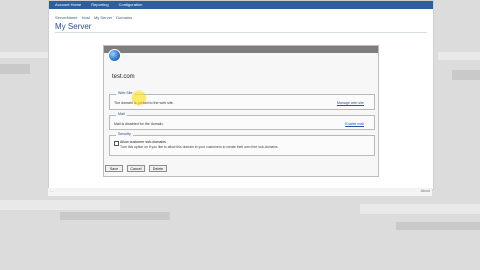 This screenshot has width=480, height=270. What do you see at coordinates (114, 55) in the screenshot?
I see `globe-icon` at bounding box center [114, 55].